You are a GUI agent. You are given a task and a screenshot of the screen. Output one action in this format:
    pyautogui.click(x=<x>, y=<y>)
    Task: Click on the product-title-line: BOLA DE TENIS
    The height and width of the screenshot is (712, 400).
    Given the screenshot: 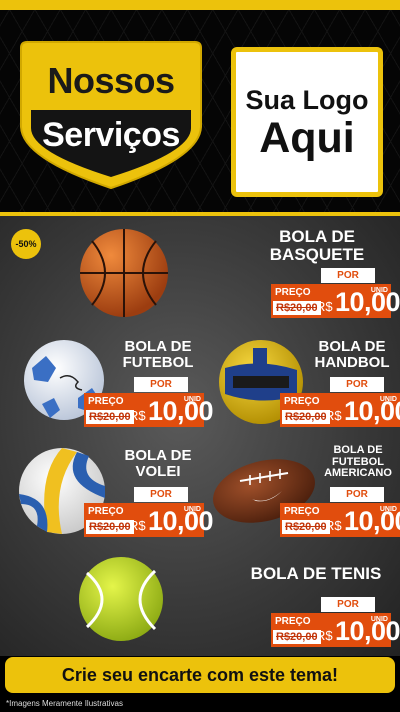 What is the action you would take?
    pyautogui.click(x=316, y=573)
    